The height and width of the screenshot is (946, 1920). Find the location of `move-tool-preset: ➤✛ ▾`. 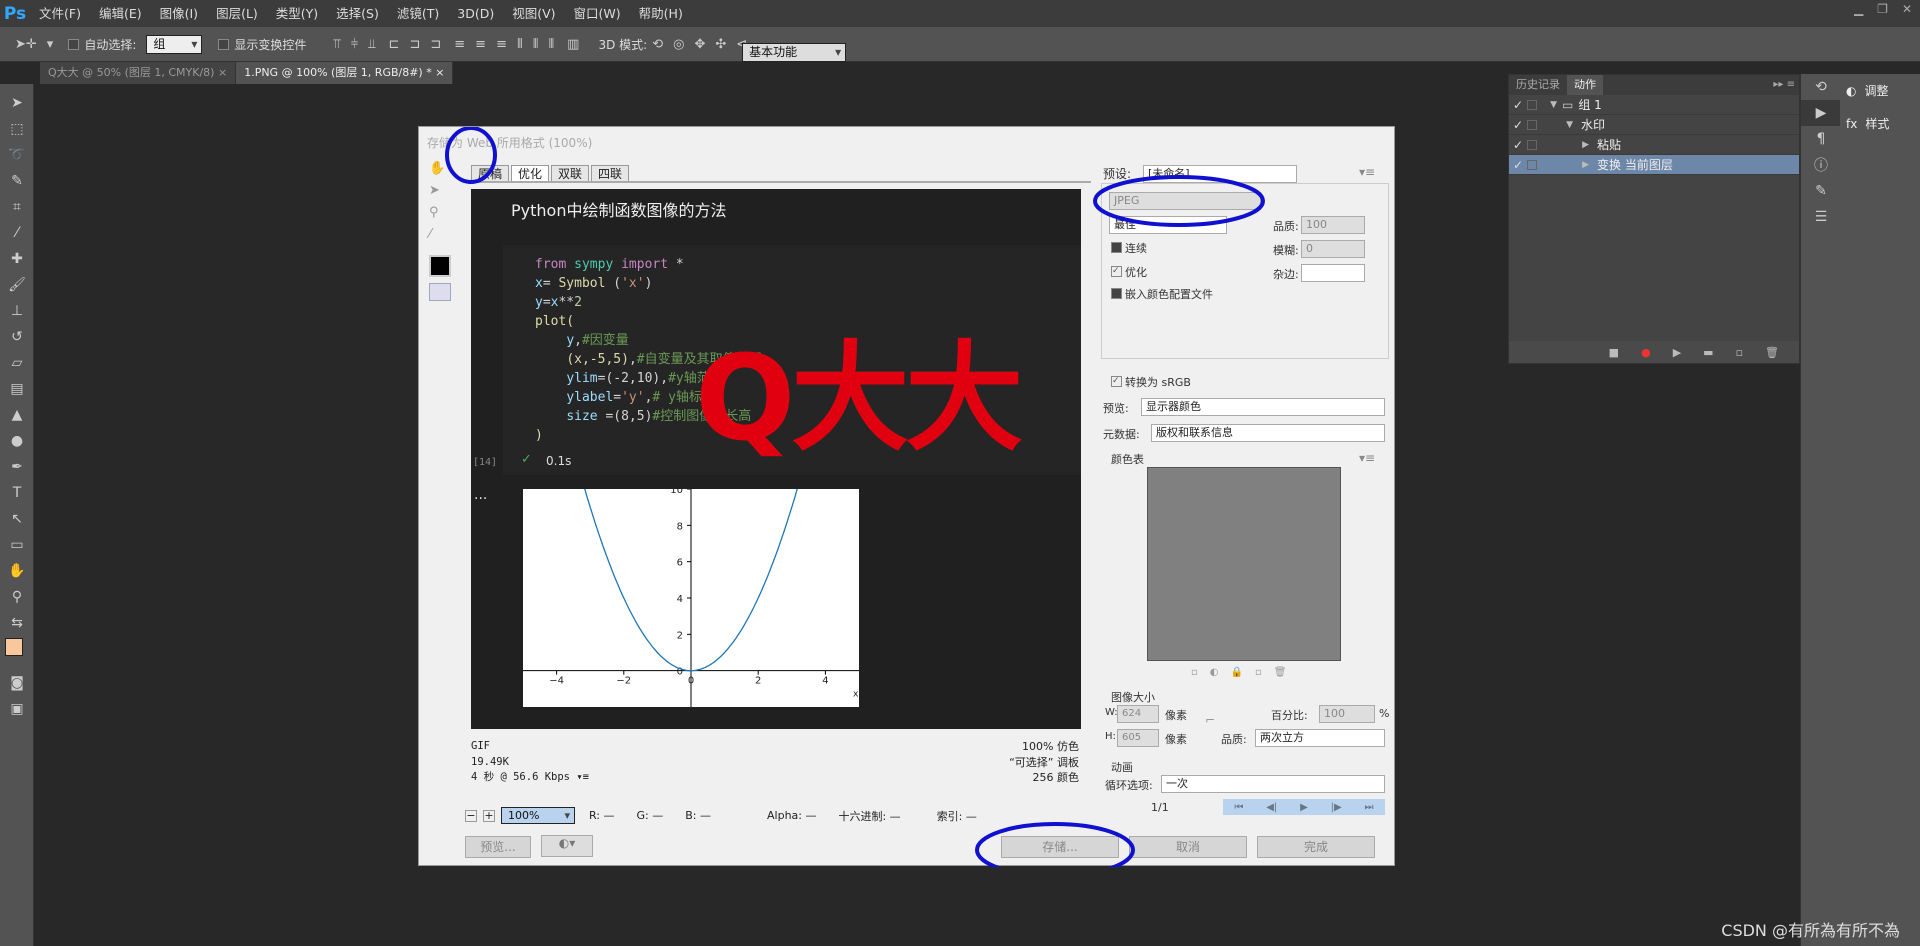

move-tool-preset: ➤✛ ▾ is located at coordinates (34, 44).